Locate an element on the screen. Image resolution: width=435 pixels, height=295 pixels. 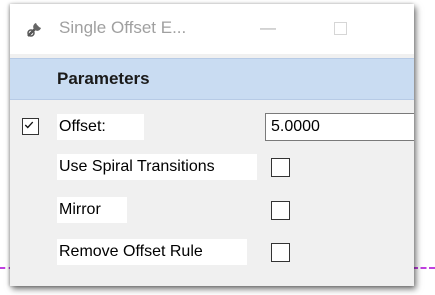
section-title: Parameters is located at coordinates (103, 78).